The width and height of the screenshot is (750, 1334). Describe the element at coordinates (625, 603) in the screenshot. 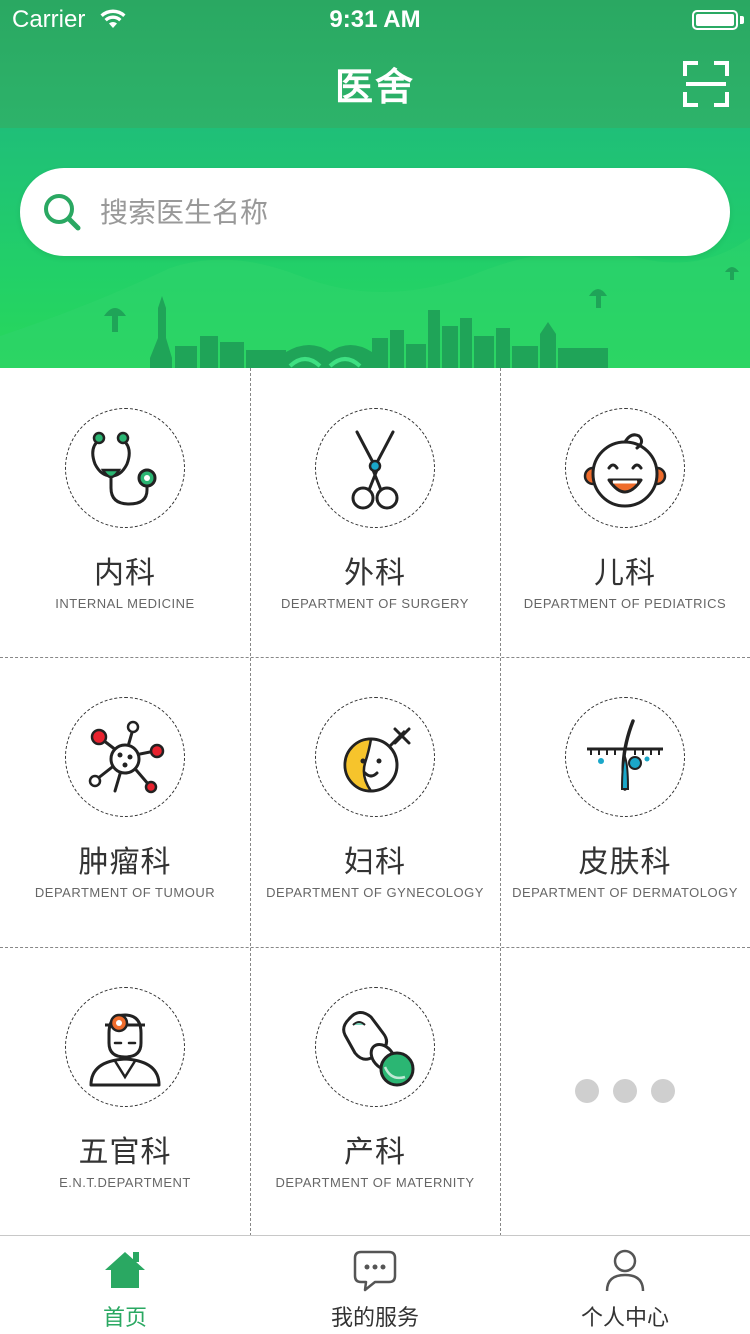

I see `department-name-en: DEPARTMENT OF PEDIATRICS` at that location.